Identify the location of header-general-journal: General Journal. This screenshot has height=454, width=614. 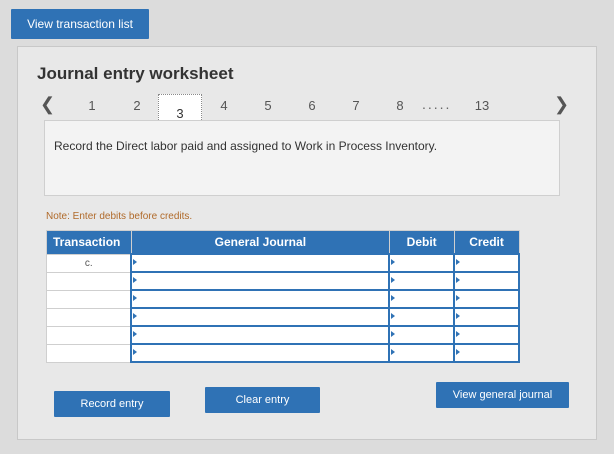
(260, 242).